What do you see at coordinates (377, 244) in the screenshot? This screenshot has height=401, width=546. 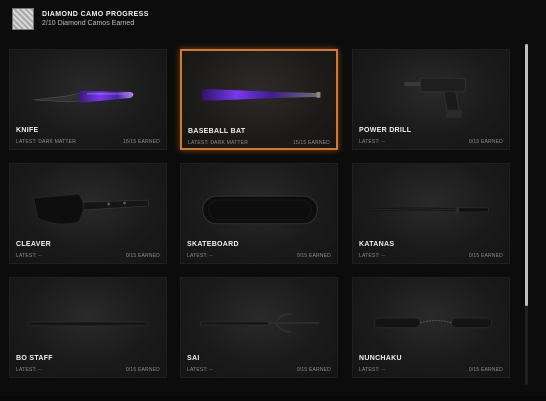 I see `weapon-name: KATANAS` at bounding box center [377, 244].